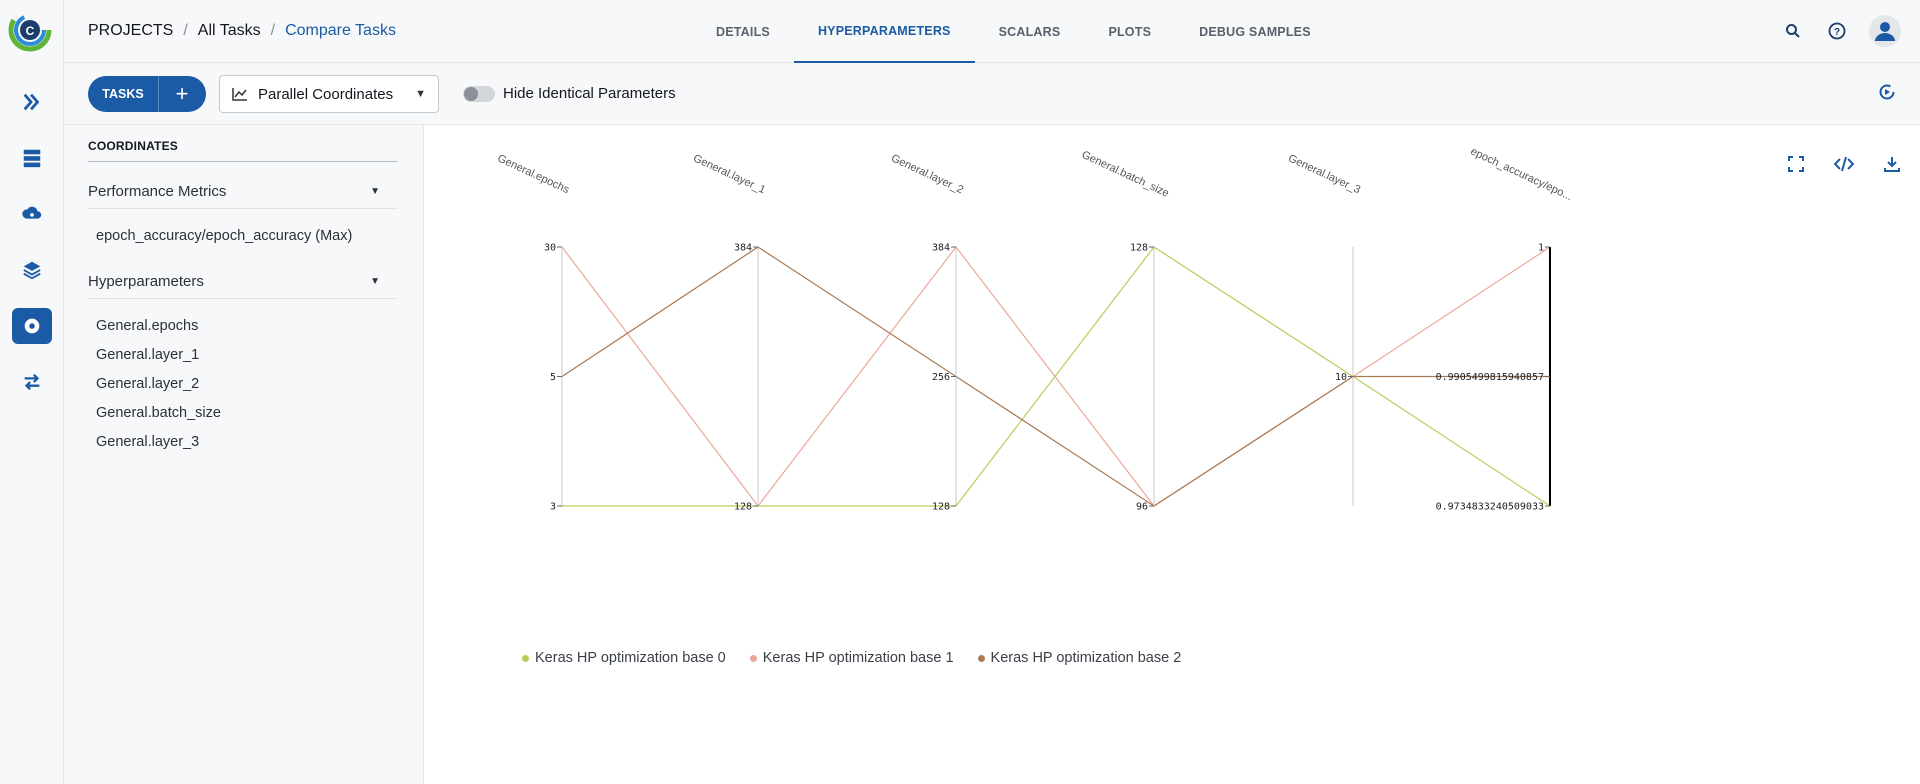 This screenshot has height=784, width=1920. Describe the element at coordinates (32, 102) in the screenshot. I see `pipelines-nav-icon` at that location.